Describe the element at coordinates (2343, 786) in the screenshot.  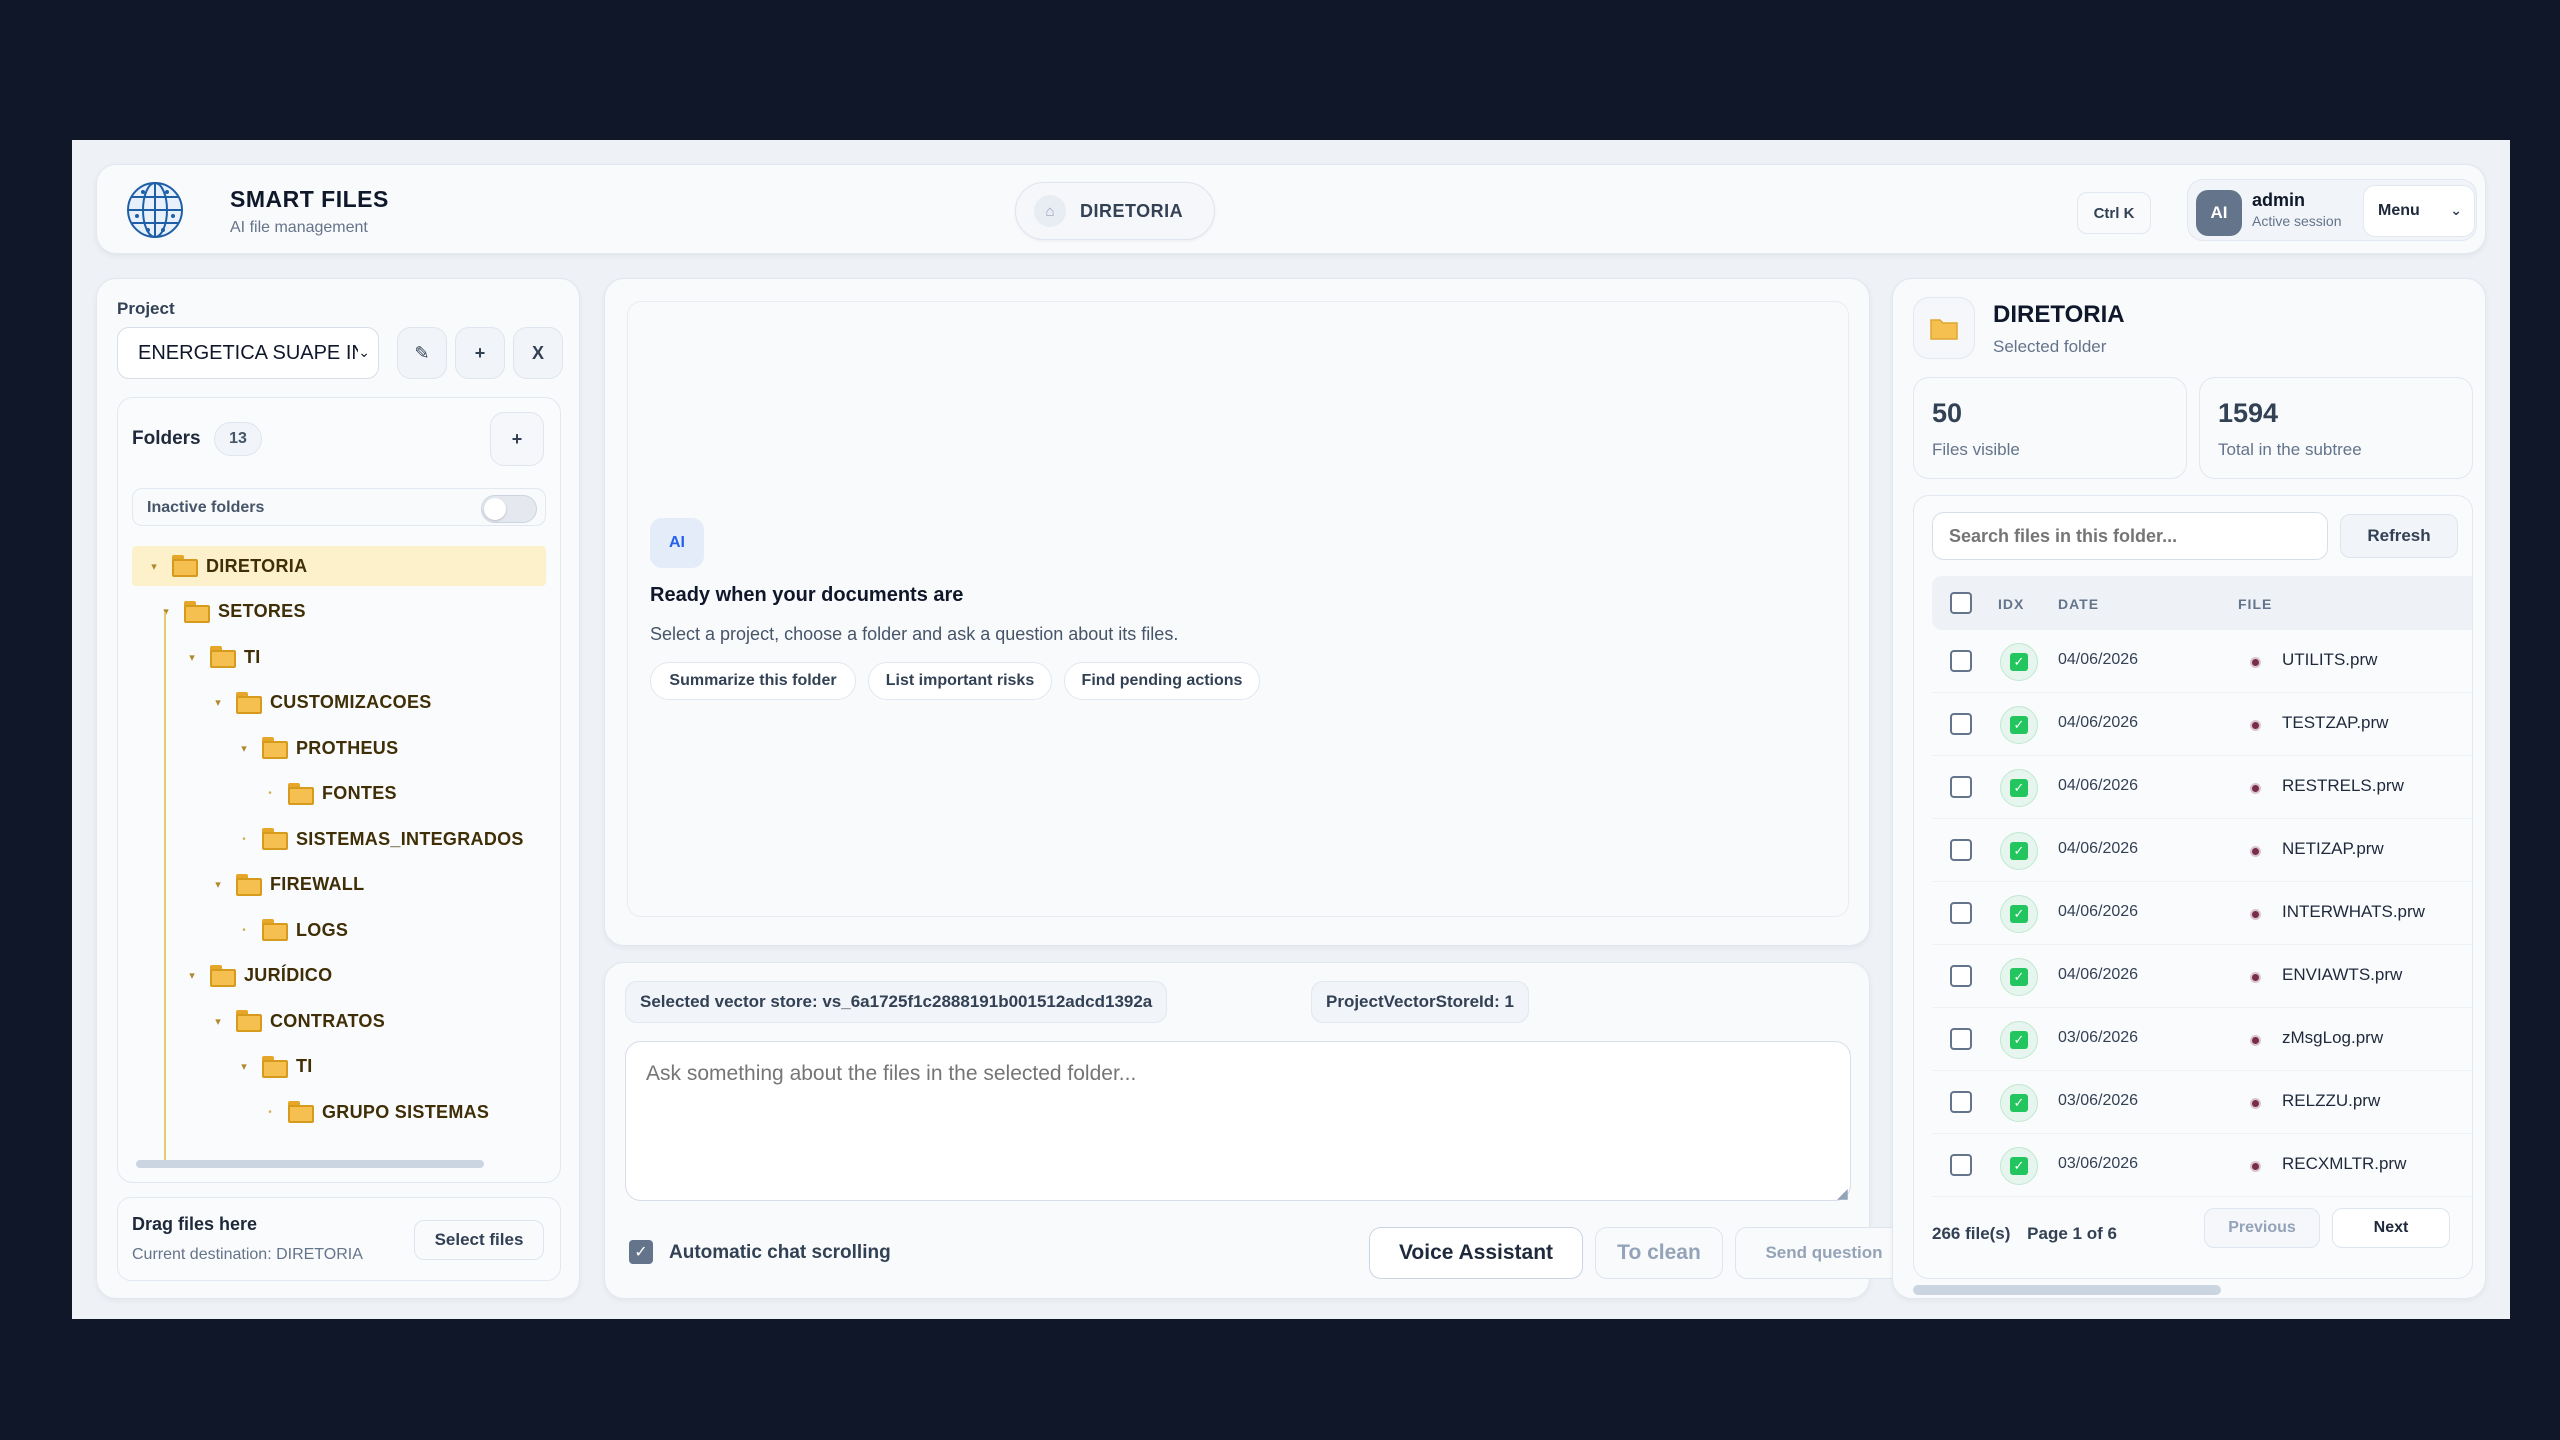
I see `file-name: RESTRELS.prw` at that location.